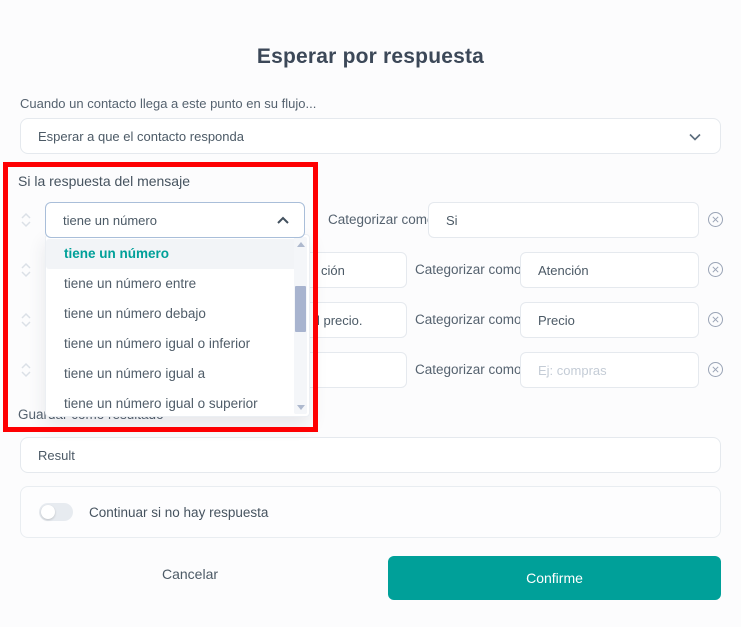 This screenshot has width=741, height=627. What do you see at coordinates (563, 270) in the screenshot?
I see `category-value: Atención` at bounding box center [563, 270].